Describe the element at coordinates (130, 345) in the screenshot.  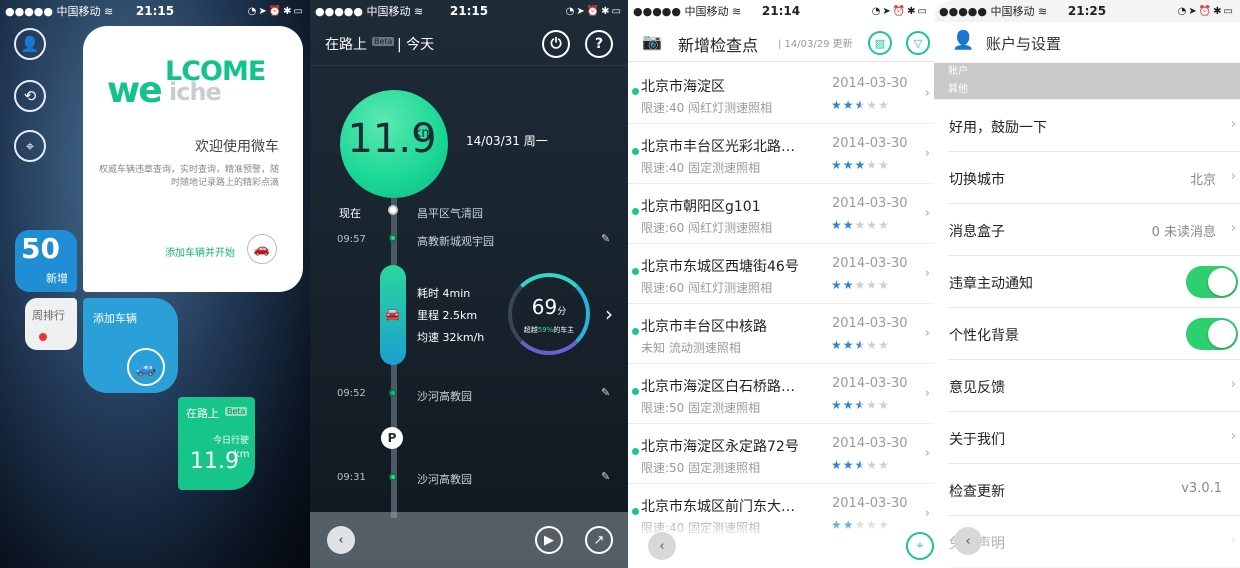
I see `add-vehicle-tile: 添加车辆 🚙` at that location.